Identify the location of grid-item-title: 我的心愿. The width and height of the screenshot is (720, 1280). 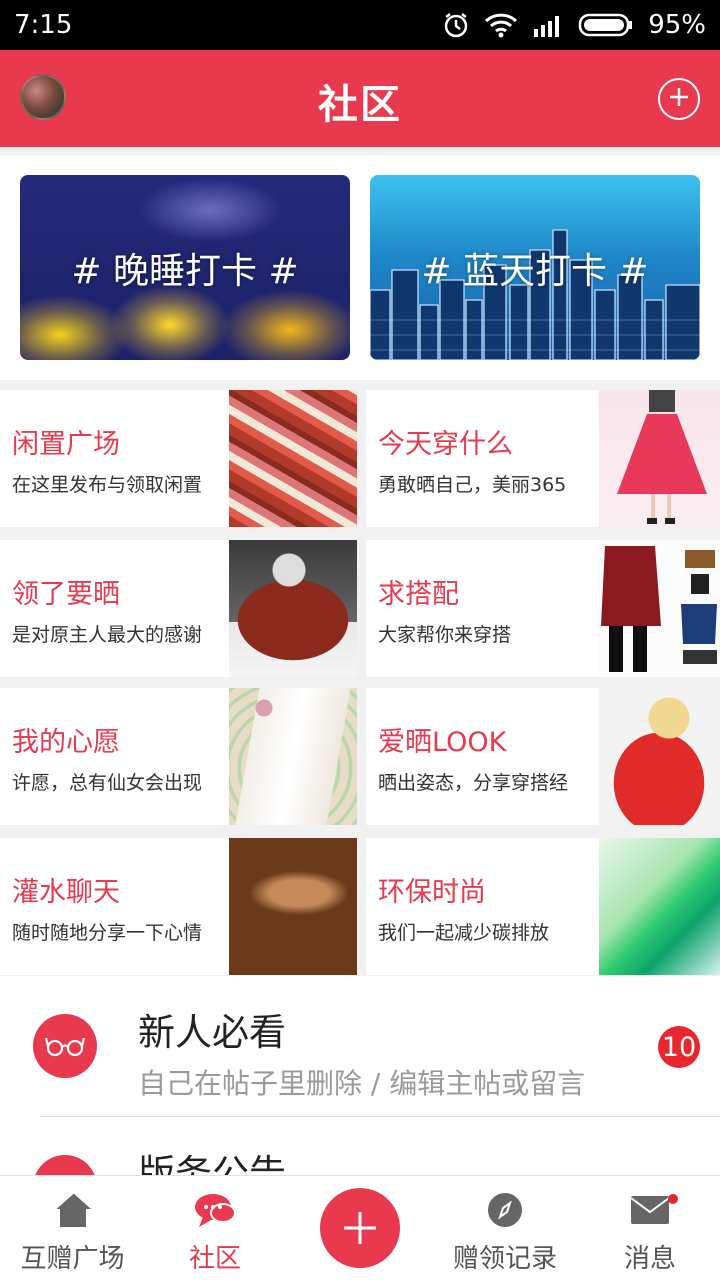
(66, 742).